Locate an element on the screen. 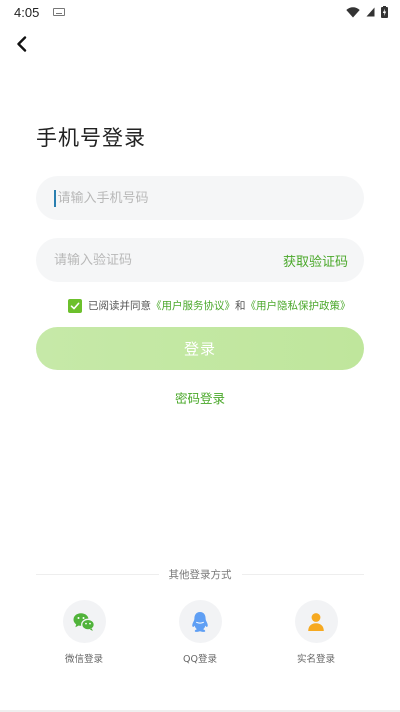 This screenshot has width=400, height=712. divider-line-right is located at coordinates (302, 574).